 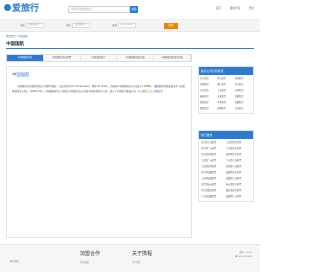 I want to click on login-link: 登录, so click(x=251, y=8).